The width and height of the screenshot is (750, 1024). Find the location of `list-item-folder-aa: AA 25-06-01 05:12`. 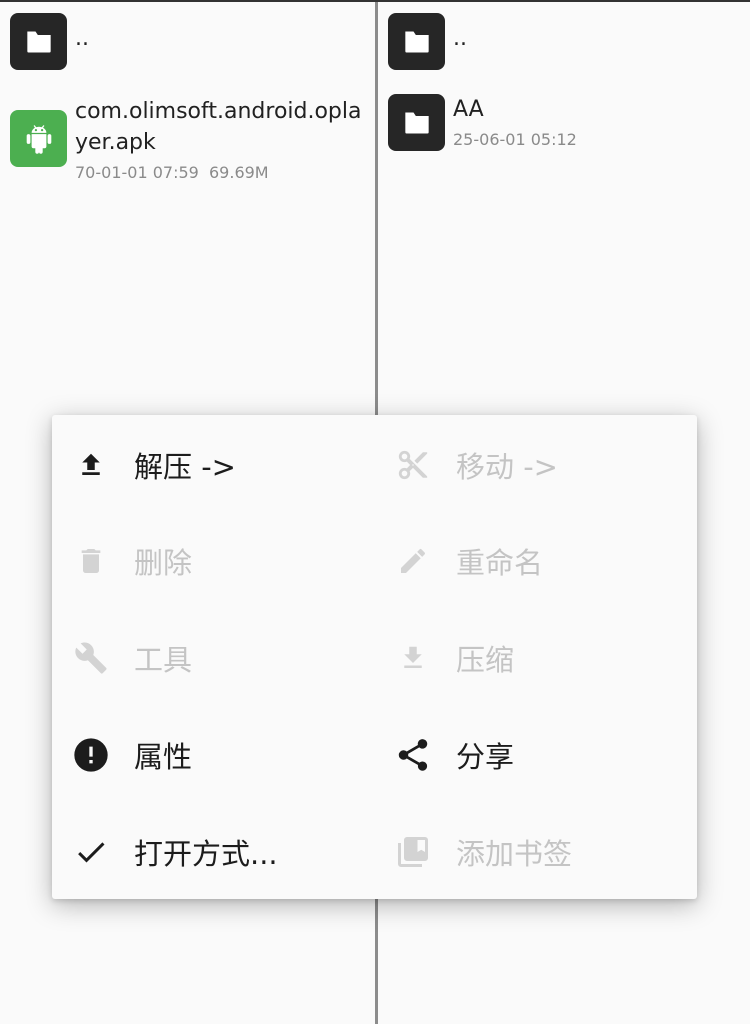

list-item-folder-aa: AA 25-06-01 05:12 is located at coordinates (566, 134).